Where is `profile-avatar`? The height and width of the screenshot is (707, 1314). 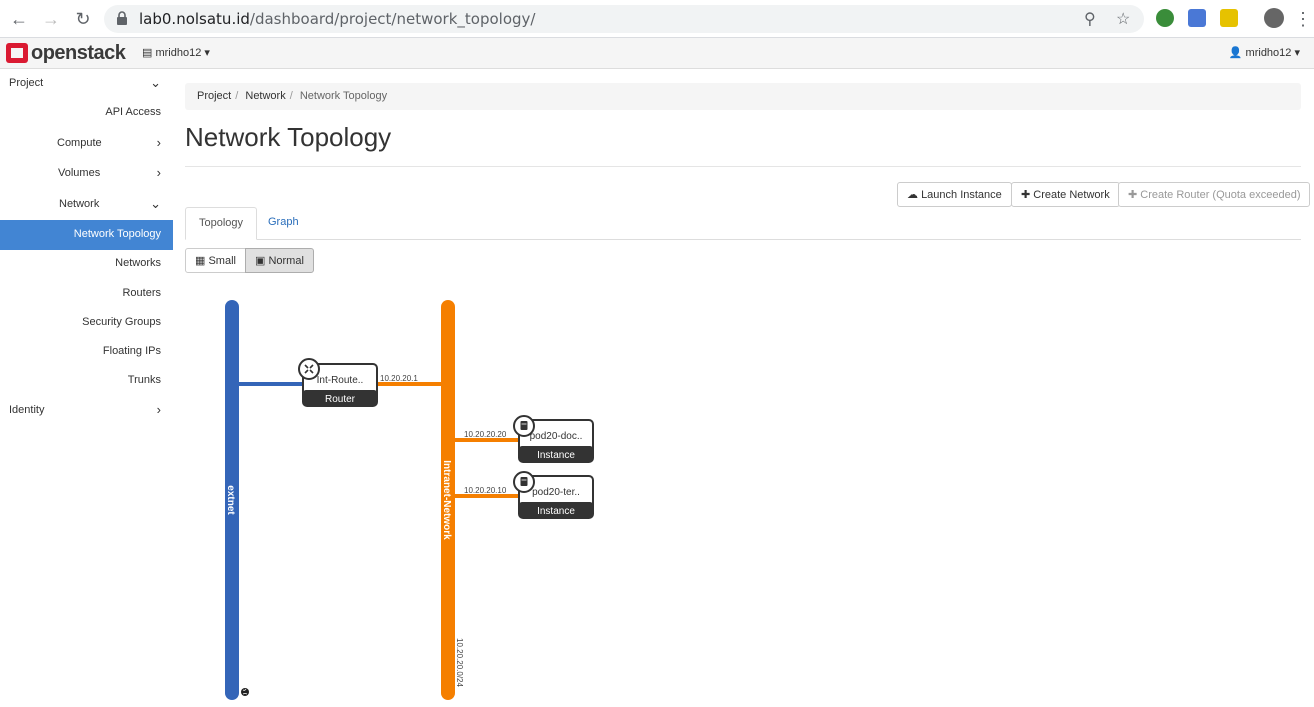 profile-avatar is located at coordinates (1274, 18).